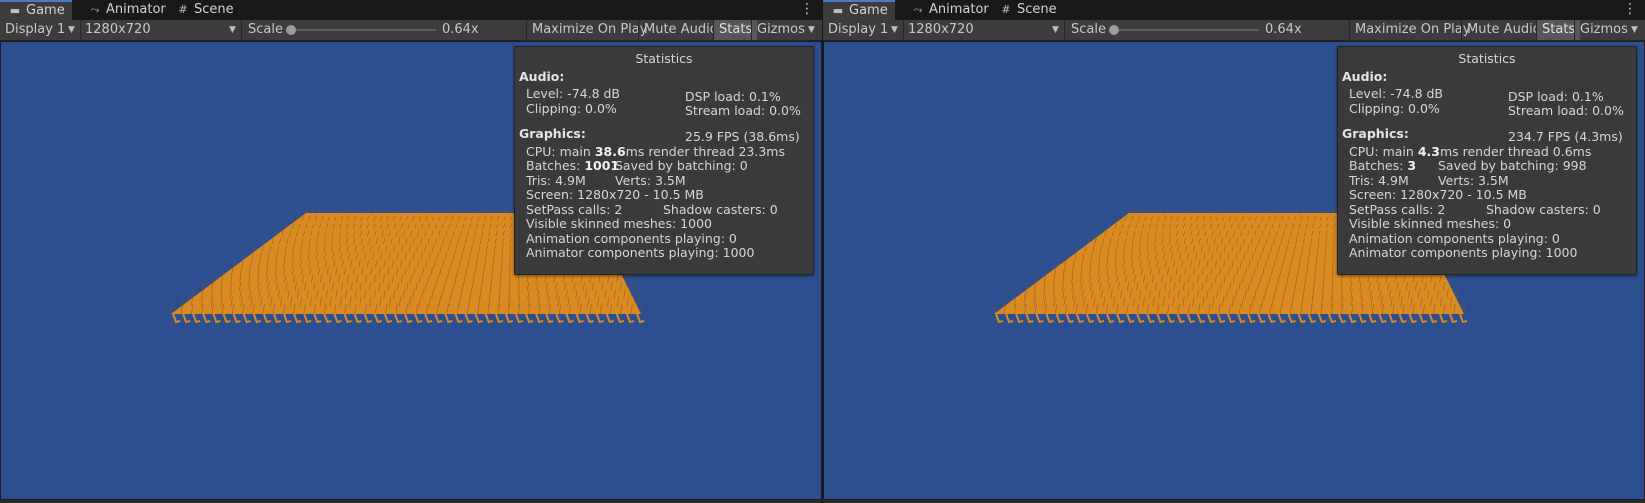 The width and height of the screenshot is (1645, 503). Describe the element at coordinates (681, 165) in the screenshot. I see `saved-by-batching: Saved by batching: 0` at that location.